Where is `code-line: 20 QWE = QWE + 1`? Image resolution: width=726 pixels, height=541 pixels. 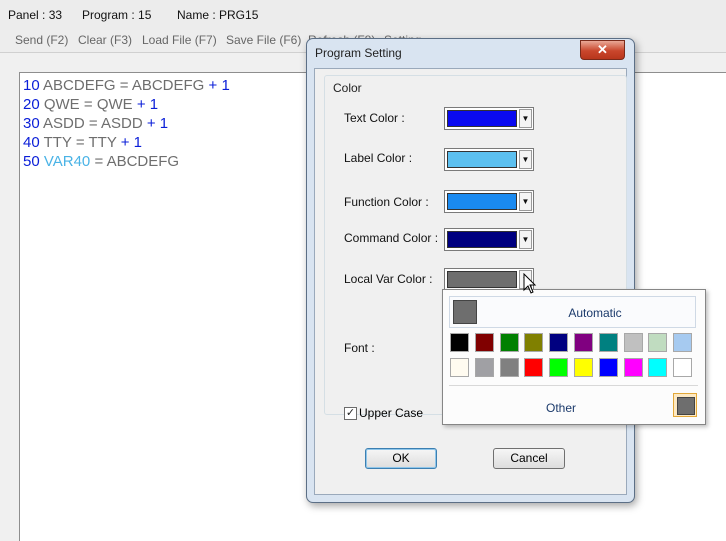 code-line: 20 QWE = QWE + 1 is located at coordinates (91, 104).